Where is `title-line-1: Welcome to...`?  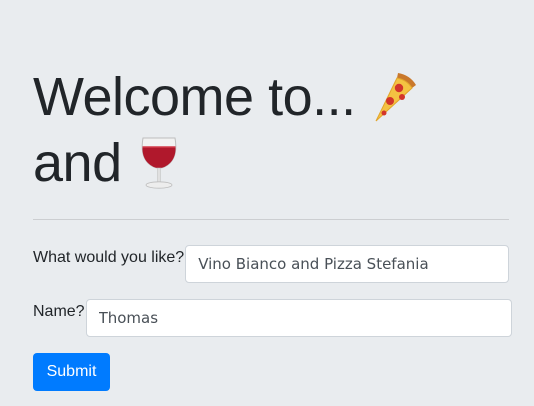 title-line-1: Welcome to... is located at coordinates (273, 97).